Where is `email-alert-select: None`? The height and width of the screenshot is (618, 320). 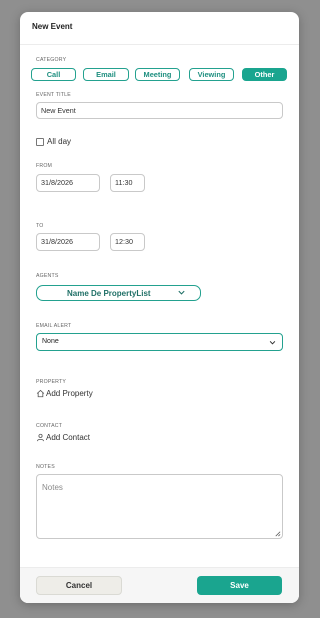
email-alert-select: None is located at coordinates (159, 342).